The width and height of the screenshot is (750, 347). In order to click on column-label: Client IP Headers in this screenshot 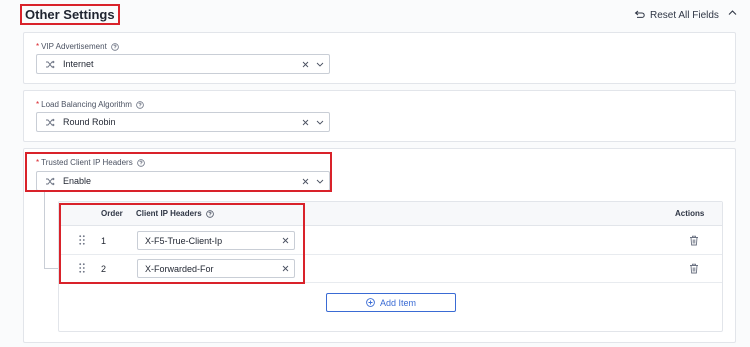, I will do `click(169, 213)`.